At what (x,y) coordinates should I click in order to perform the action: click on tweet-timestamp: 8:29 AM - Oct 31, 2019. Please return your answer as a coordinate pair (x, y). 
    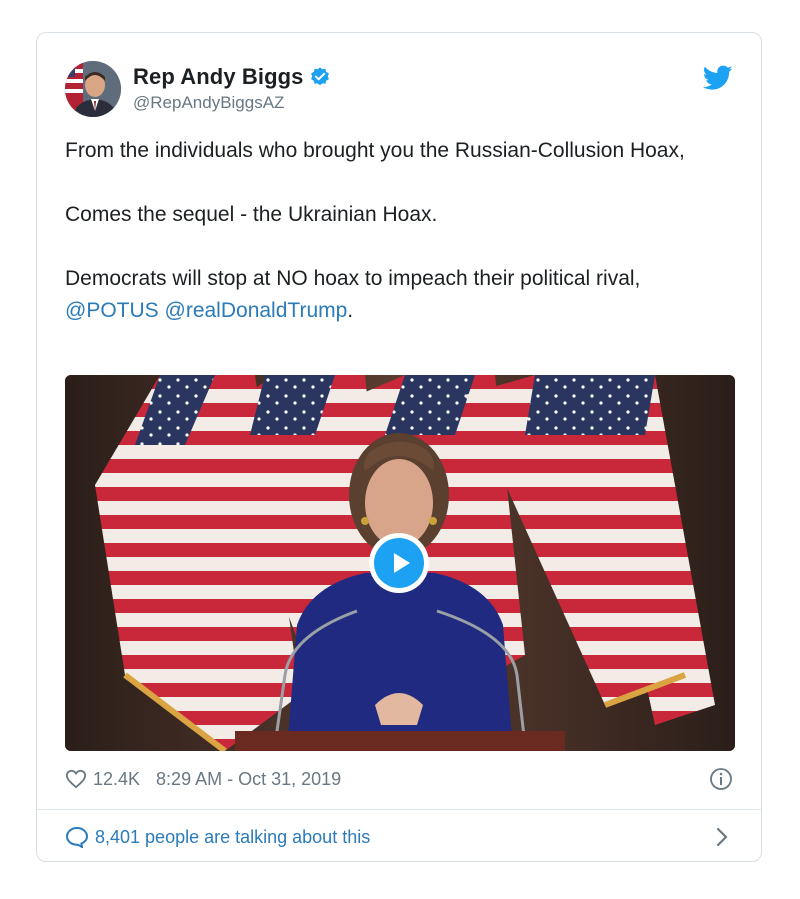
    Looking at the image, I should click on (248, 779).